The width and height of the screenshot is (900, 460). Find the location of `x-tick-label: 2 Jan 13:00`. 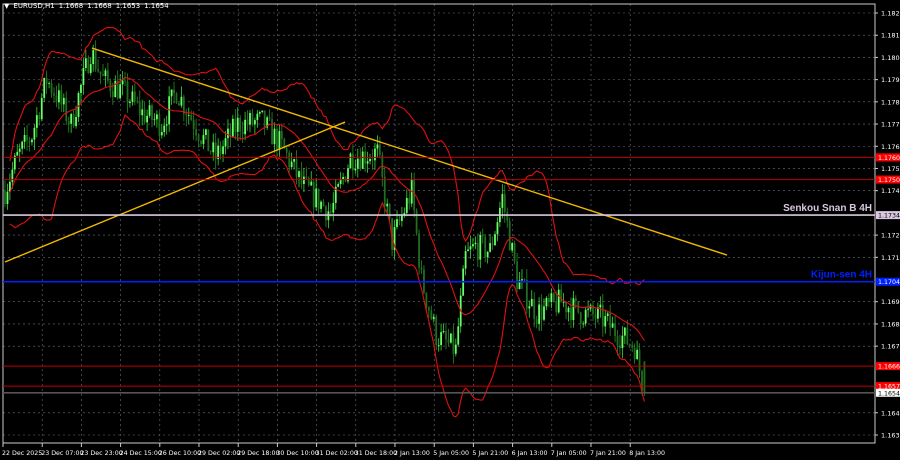

x-tick-label: 2 Jan 13:00 is located at coordinates (412, 453).